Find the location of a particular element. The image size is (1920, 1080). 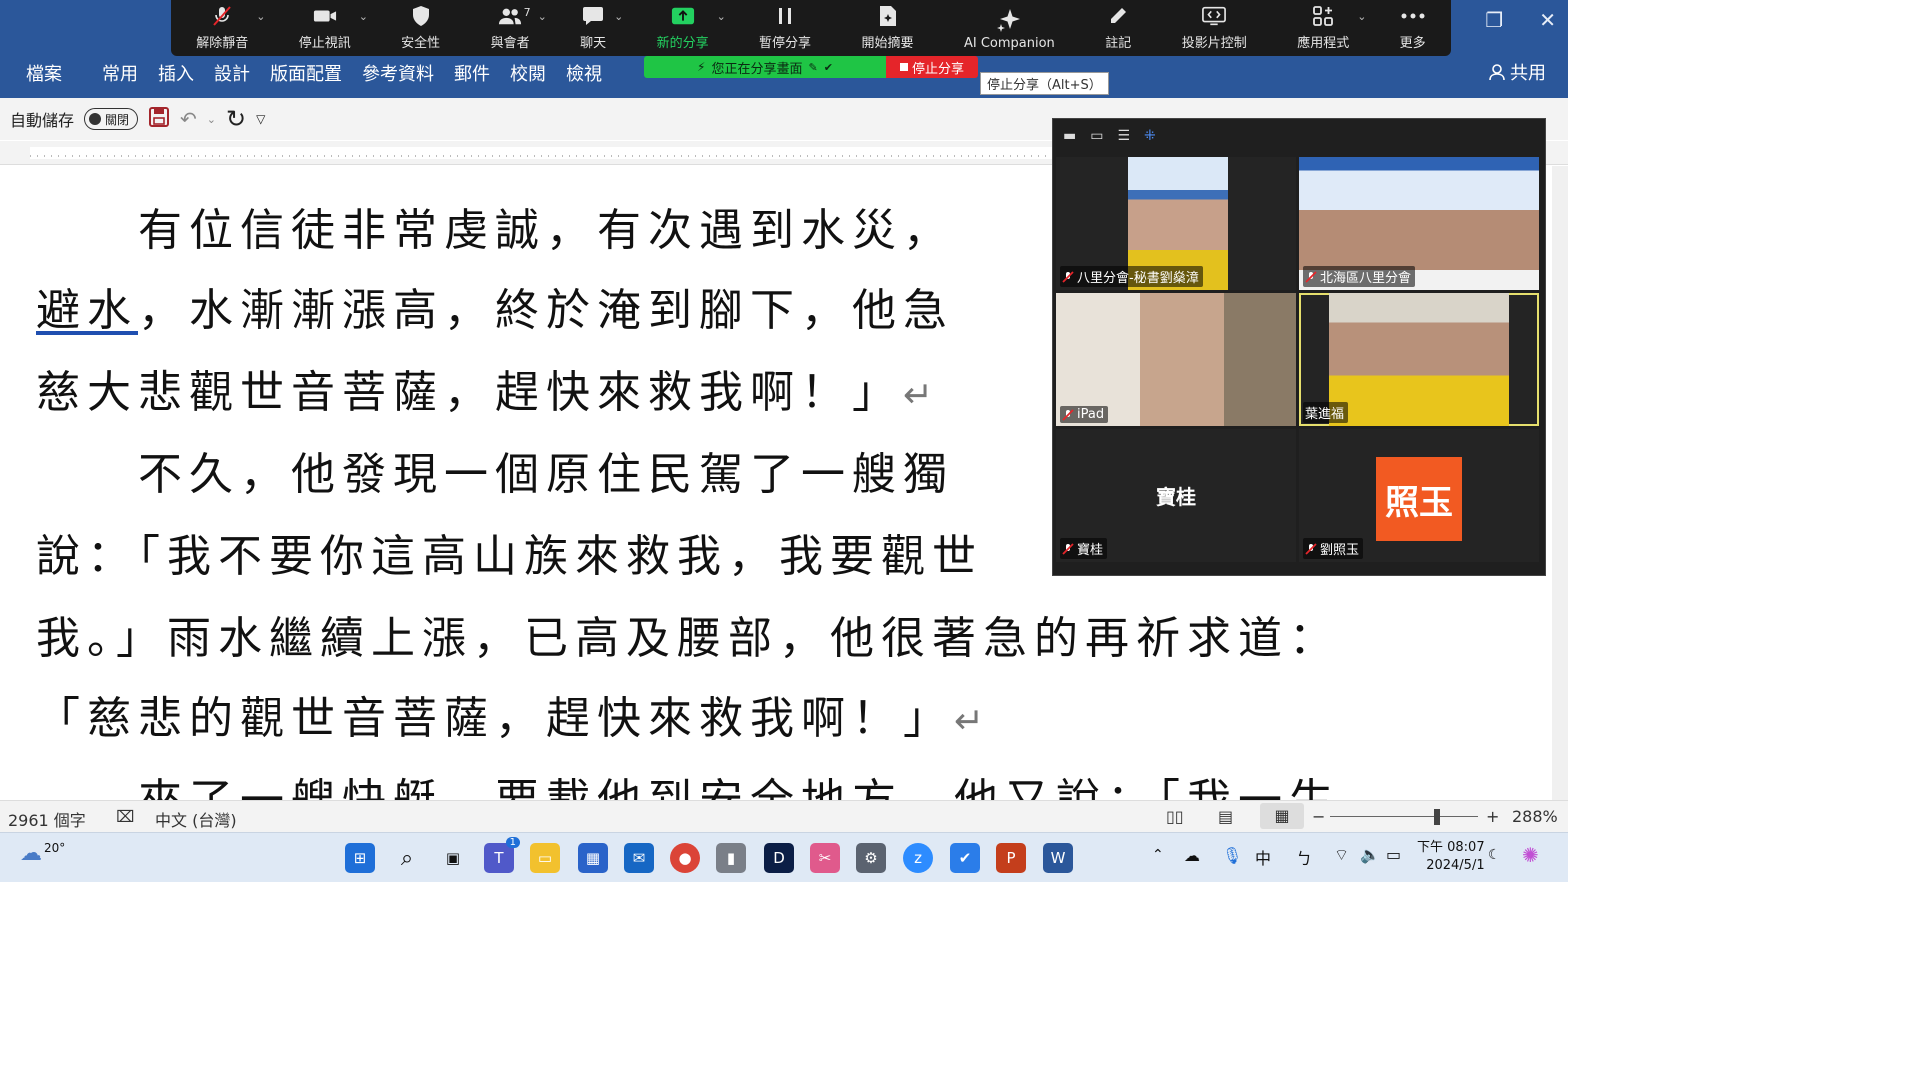

annotate-button: 註記 is located at coordinates (1118, 28).